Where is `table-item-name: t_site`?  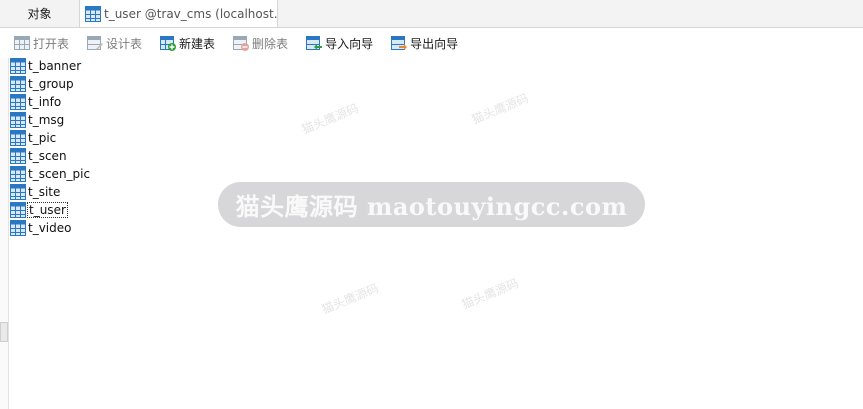
table-item-name: t_site is located at coordinates (44, 192).